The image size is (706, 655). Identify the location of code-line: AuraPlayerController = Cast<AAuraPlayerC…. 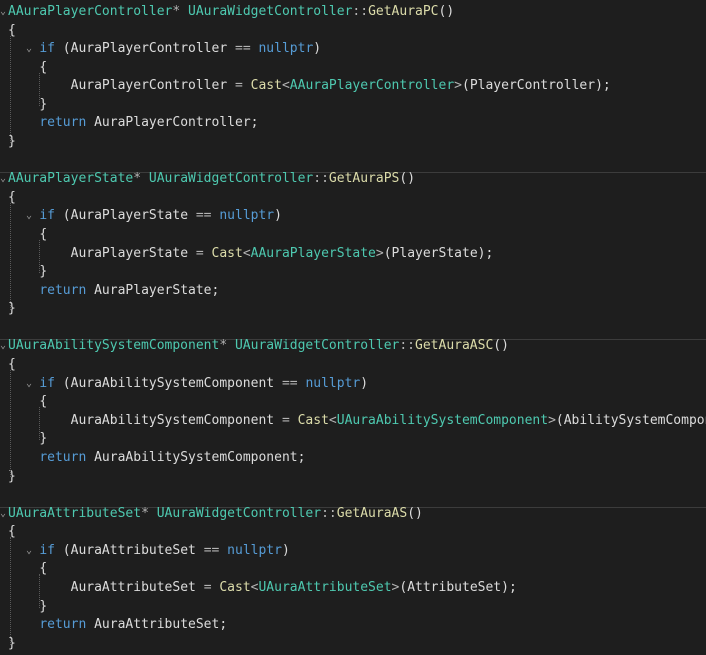
(353, 86).